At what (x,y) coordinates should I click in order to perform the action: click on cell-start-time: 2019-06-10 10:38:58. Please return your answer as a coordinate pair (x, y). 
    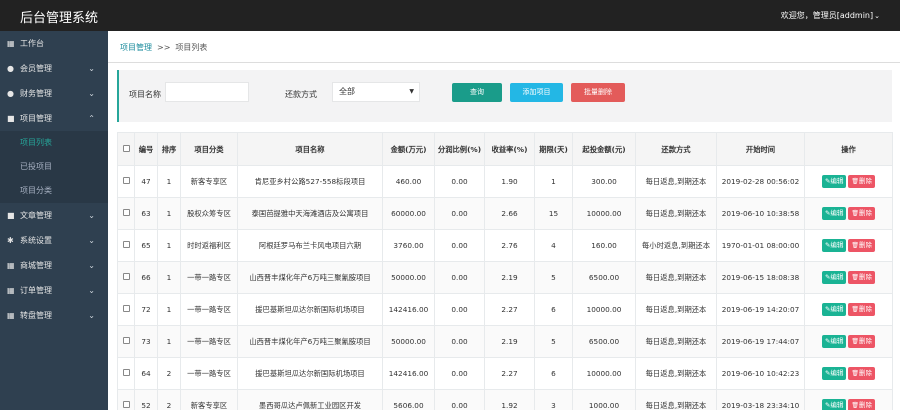
    Looking at the image, I should click on (760, 213).